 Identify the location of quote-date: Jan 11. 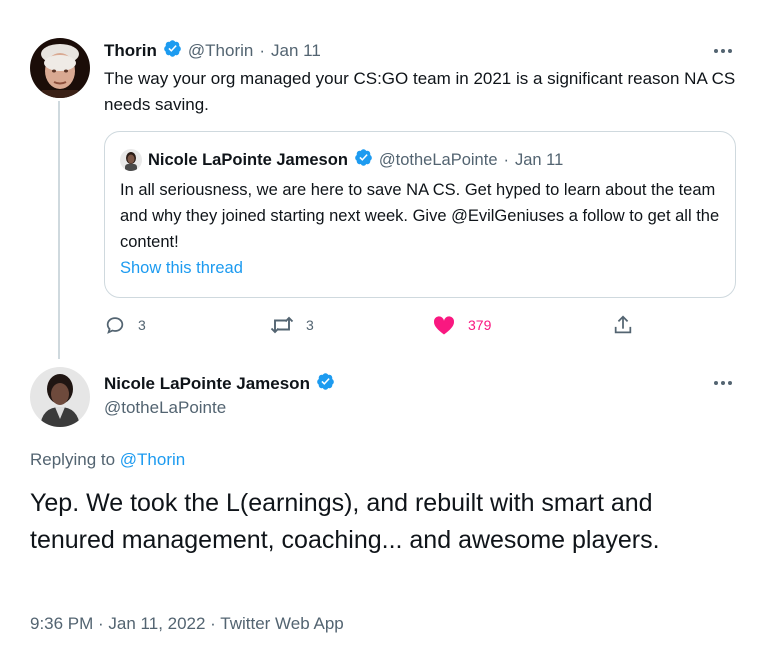
(539, 159).